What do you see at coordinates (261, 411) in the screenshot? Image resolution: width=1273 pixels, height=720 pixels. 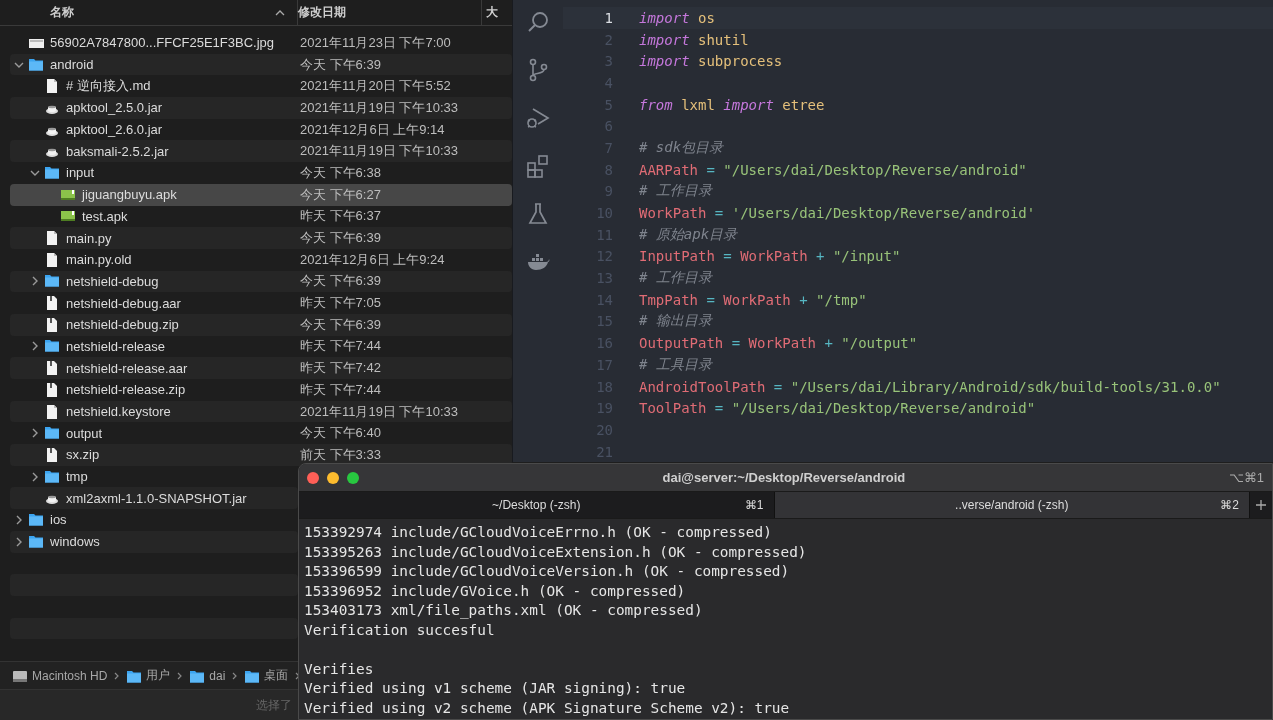 I see `file-row: netshield.keystore 2021年11月19日 下午10:33` at bounding box center [261, 411].